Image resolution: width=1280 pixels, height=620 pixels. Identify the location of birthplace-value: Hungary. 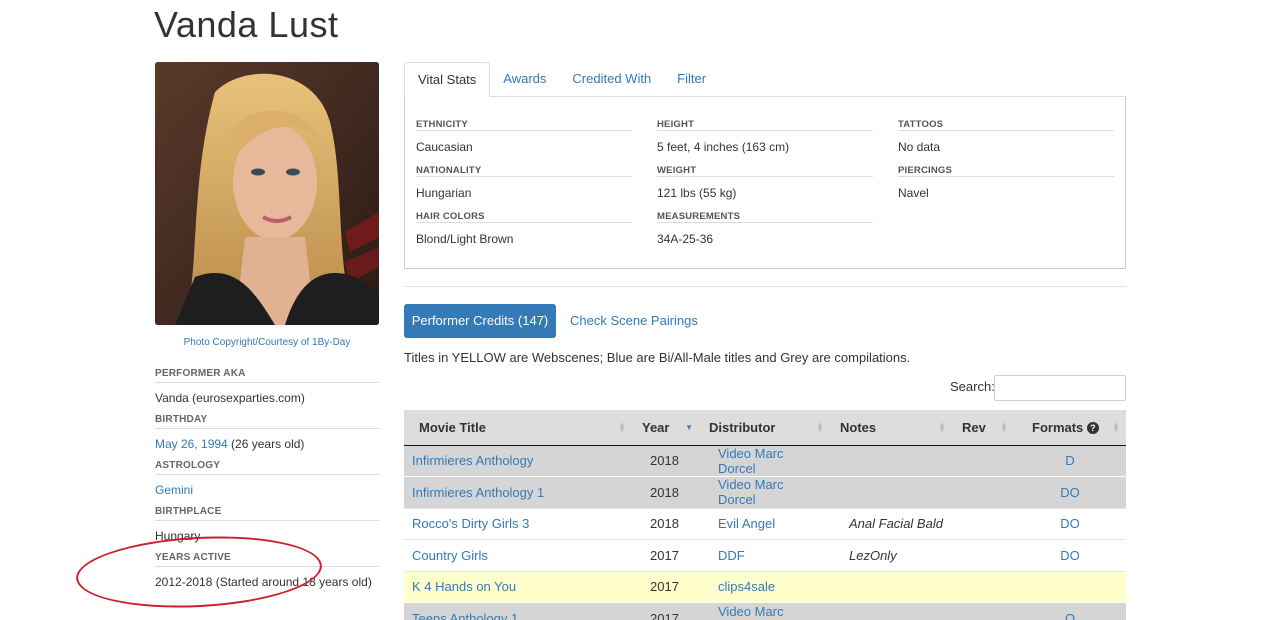
(178, 536).